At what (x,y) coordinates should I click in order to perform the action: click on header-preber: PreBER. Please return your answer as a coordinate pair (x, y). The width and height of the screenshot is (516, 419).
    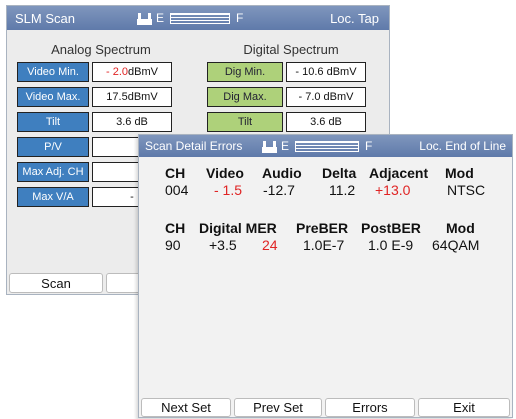
    Looking at the image, I should click on (322, 228).